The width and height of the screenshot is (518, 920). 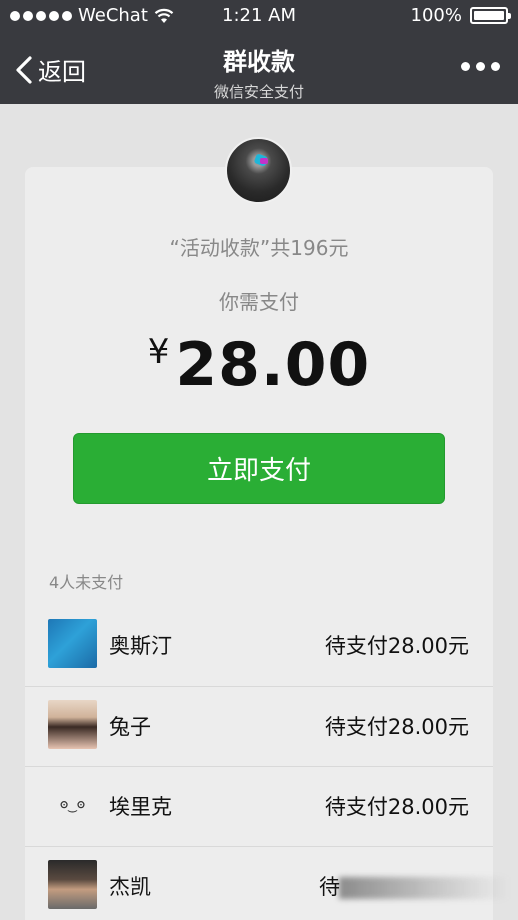 What do you see at coordinates (273, 365) in the screenshot?
I see `amount-value: 28.00` at bounding box center [273, 365].